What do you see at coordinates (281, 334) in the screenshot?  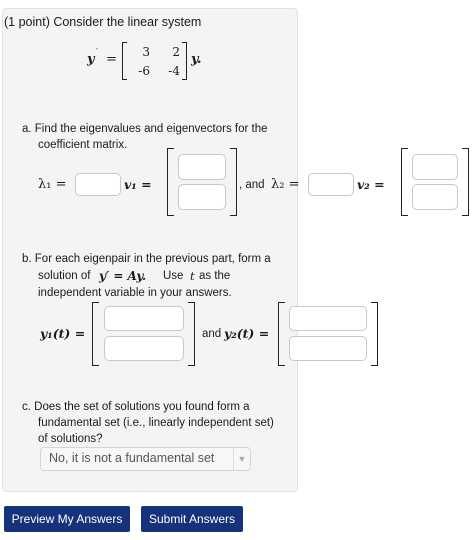 I see `y2-bracket-left` at bounding box center [281, 334].